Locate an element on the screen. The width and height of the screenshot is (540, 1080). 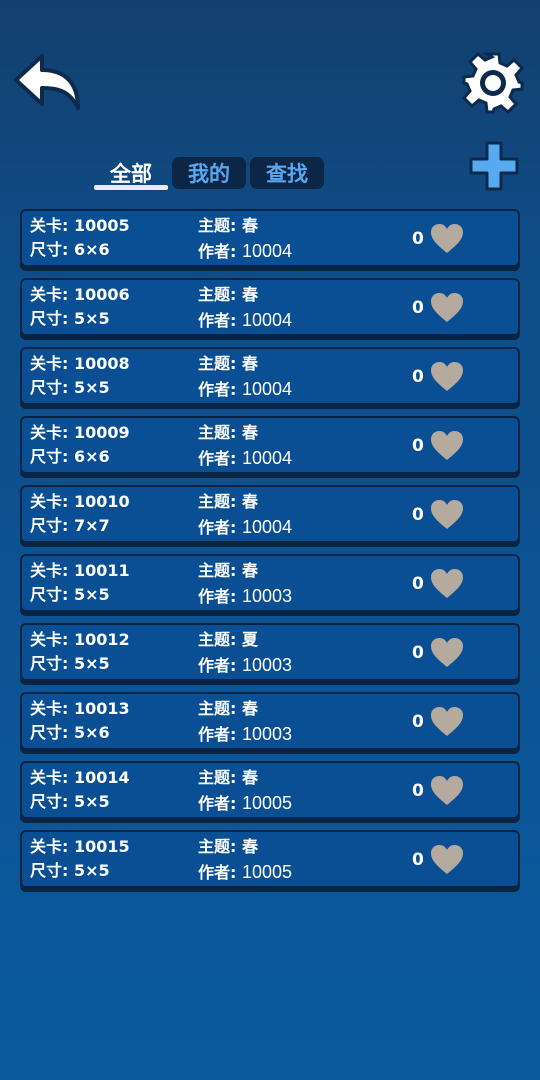
tab-mine: 我的 is located at coordinates (209, 173).